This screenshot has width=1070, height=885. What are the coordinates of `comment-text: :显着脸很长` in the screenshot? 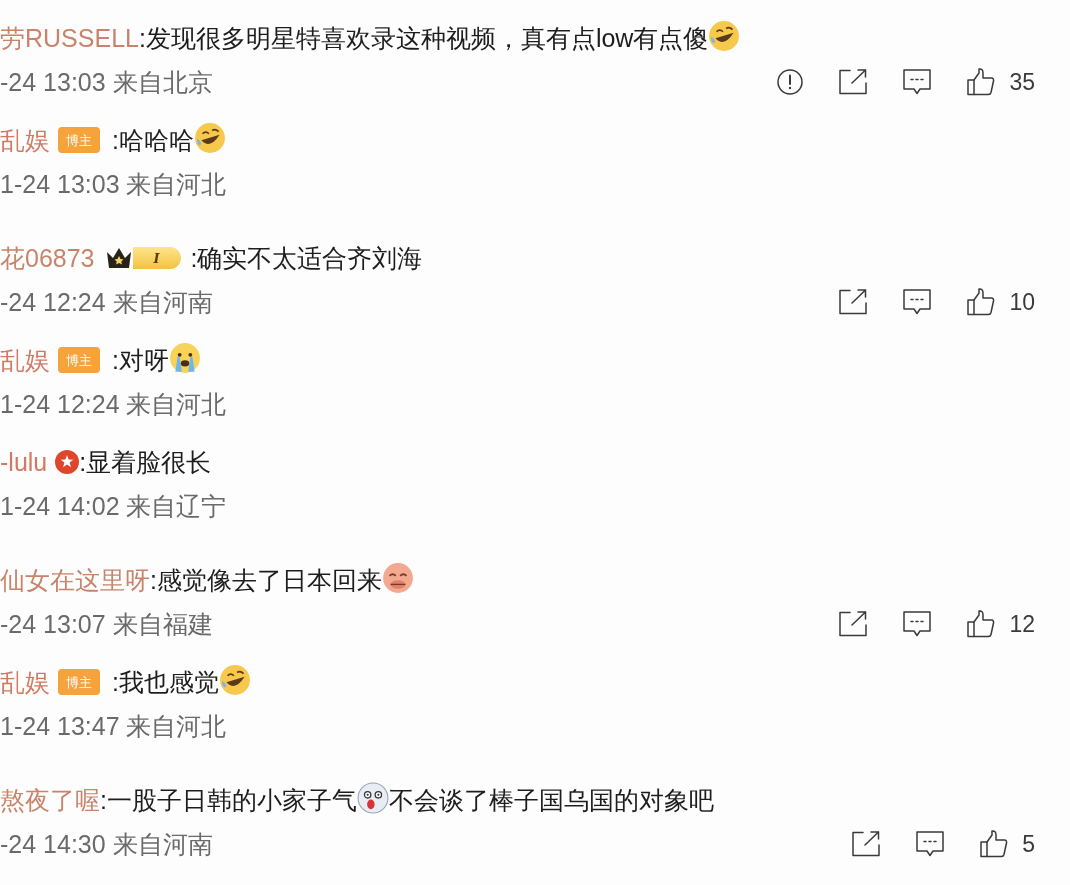 It's located at (145, 462).